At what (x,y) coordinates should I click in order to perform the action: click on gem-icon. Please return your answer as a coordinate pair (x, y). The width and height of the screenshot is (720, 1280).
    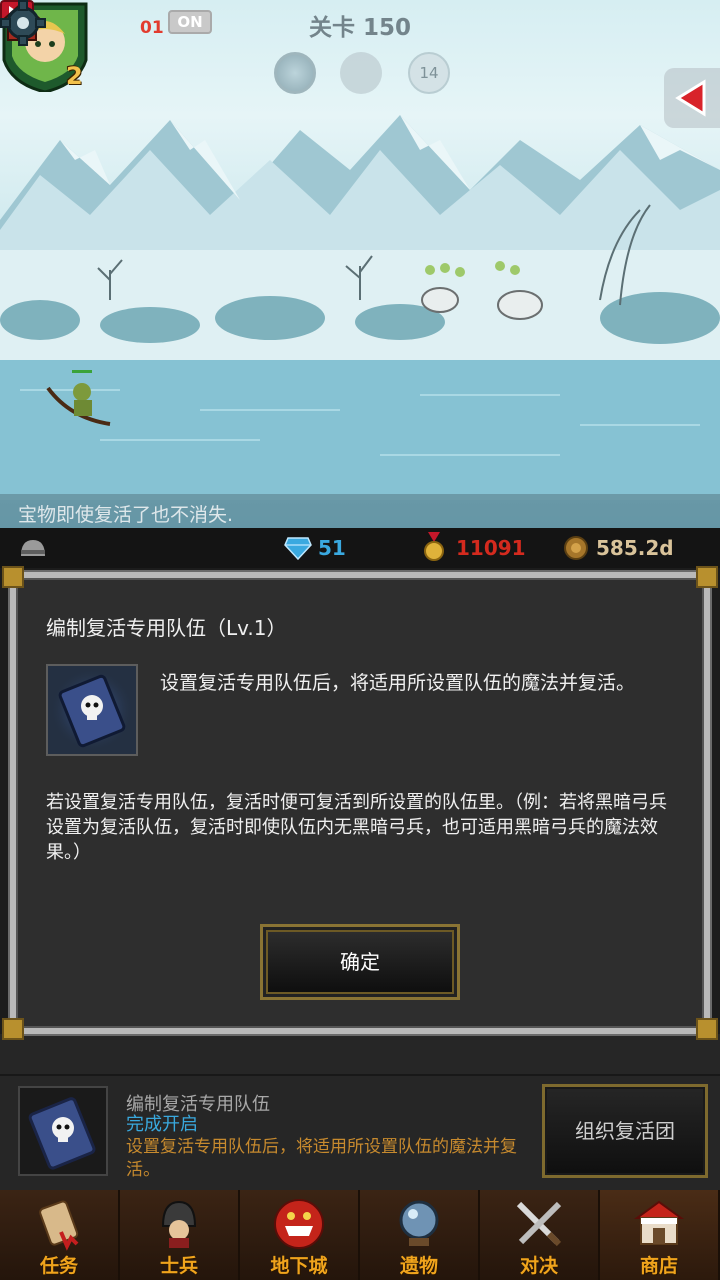
    Looking at the image, I should click on (298, 548).